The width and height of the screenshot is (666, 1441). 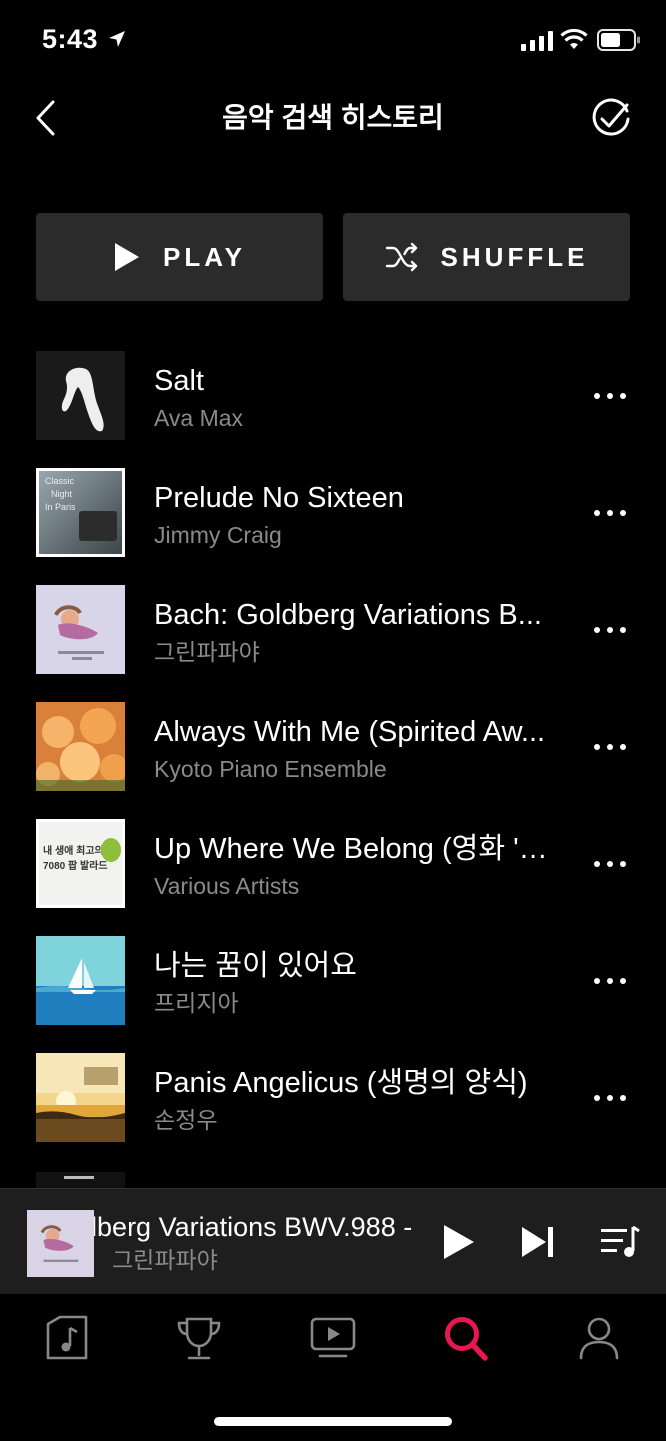 I want to click on track-artist: 손정우, so click(x=186, y=1120).